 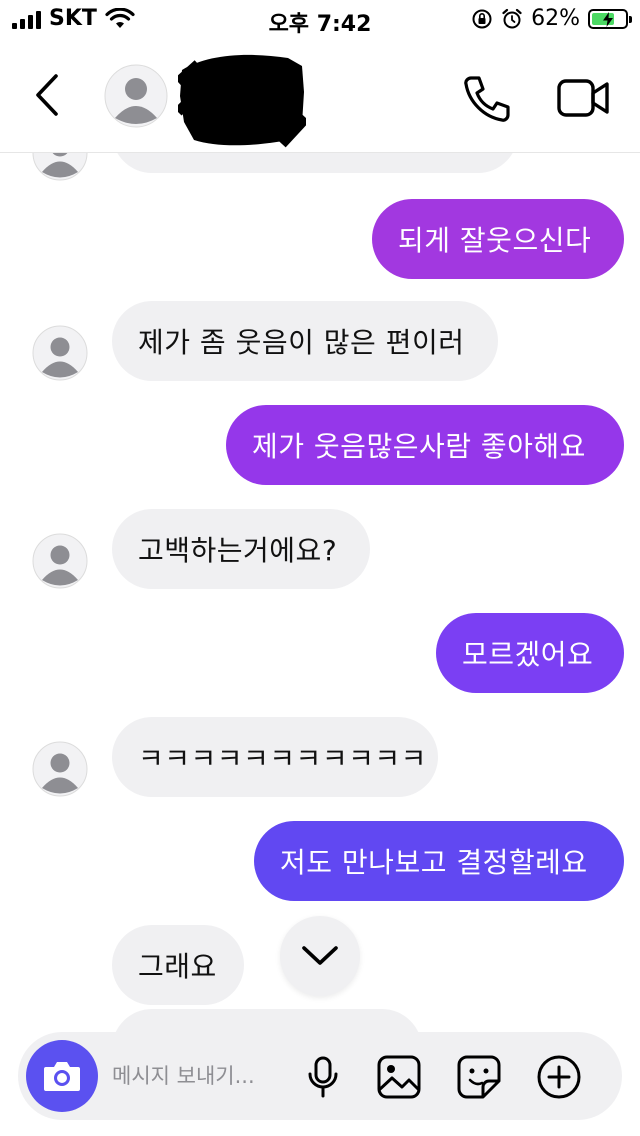 I want to click on image-icon, so click(x=399, y=1077).